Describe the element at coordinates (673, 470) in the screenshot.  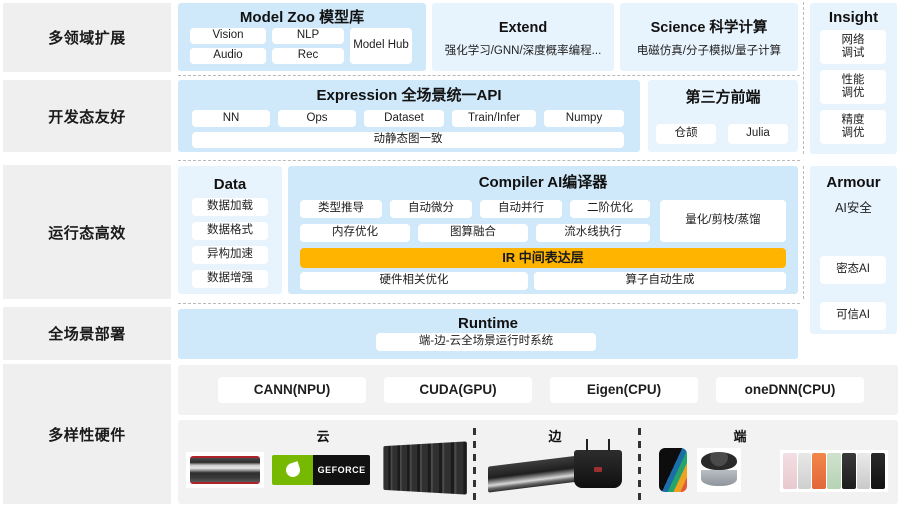
I see `device-smartphone` at that location.